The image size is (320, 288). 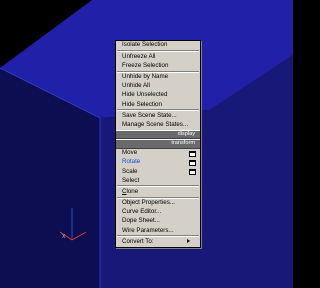 What do you see at coordinates (158, 56) in the screenshot?
I see `menu-item-unfreeze-all: Unfreeze All` at bounding box center [158, 56].